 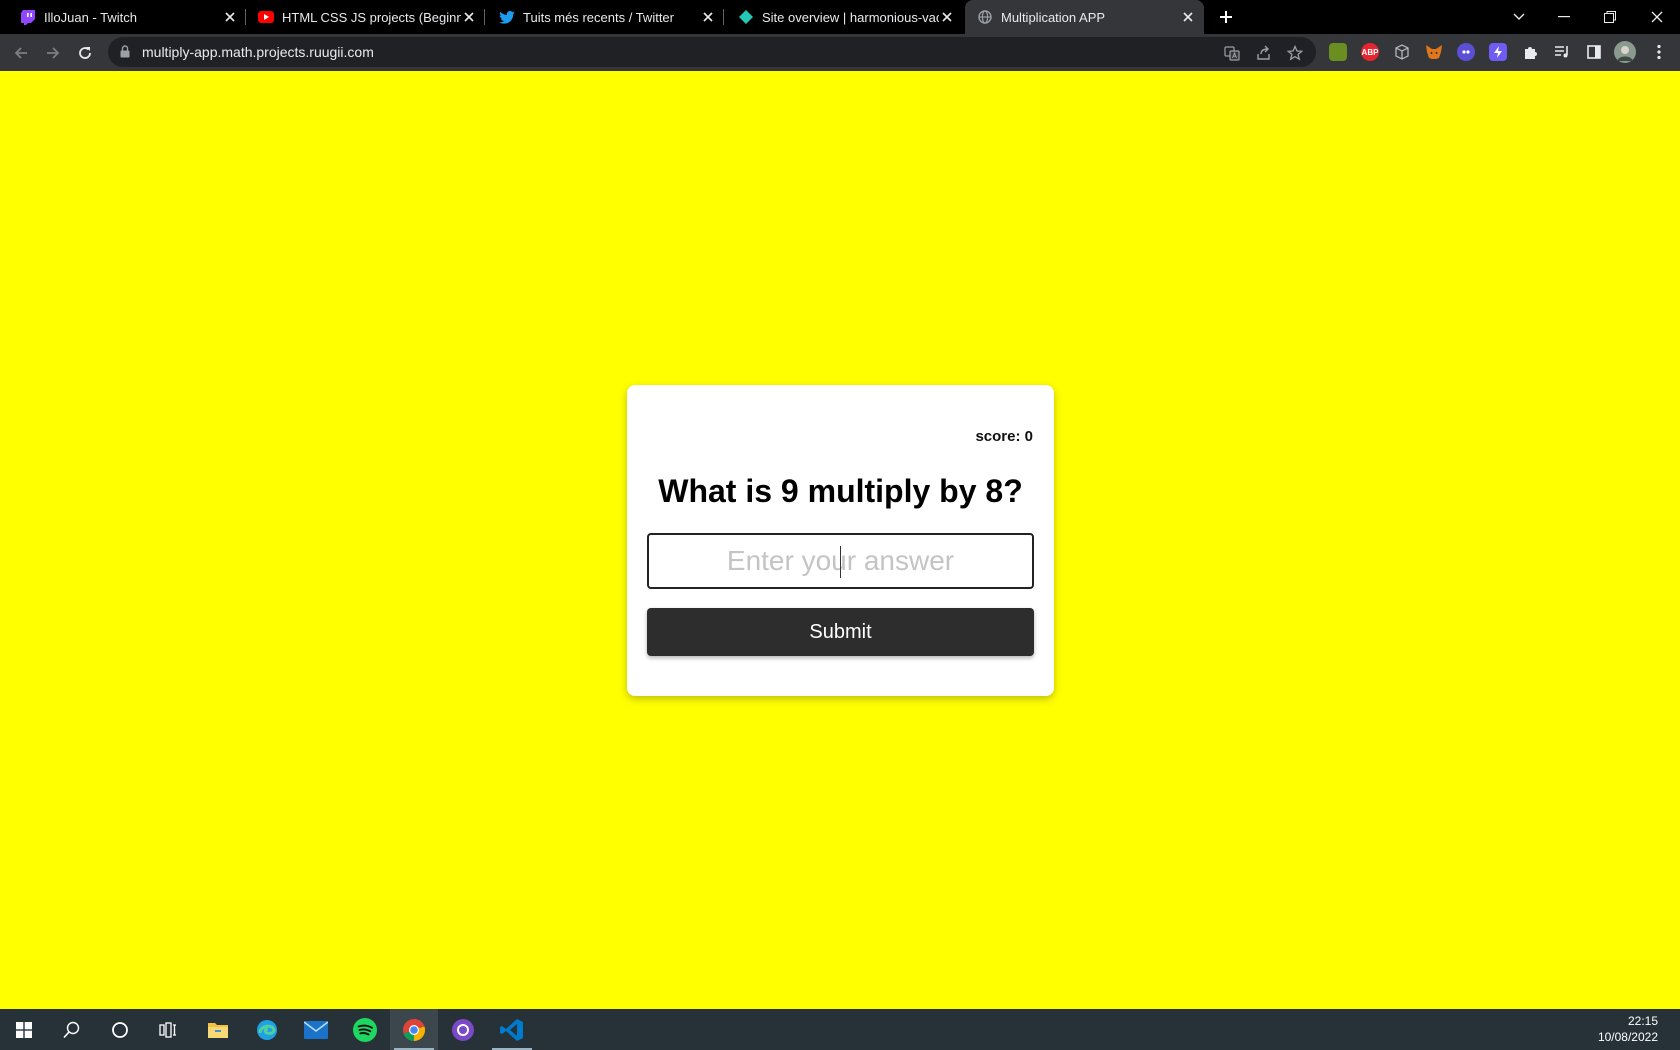 I want to click on tab-search-button, so click(x=1519, y=17).